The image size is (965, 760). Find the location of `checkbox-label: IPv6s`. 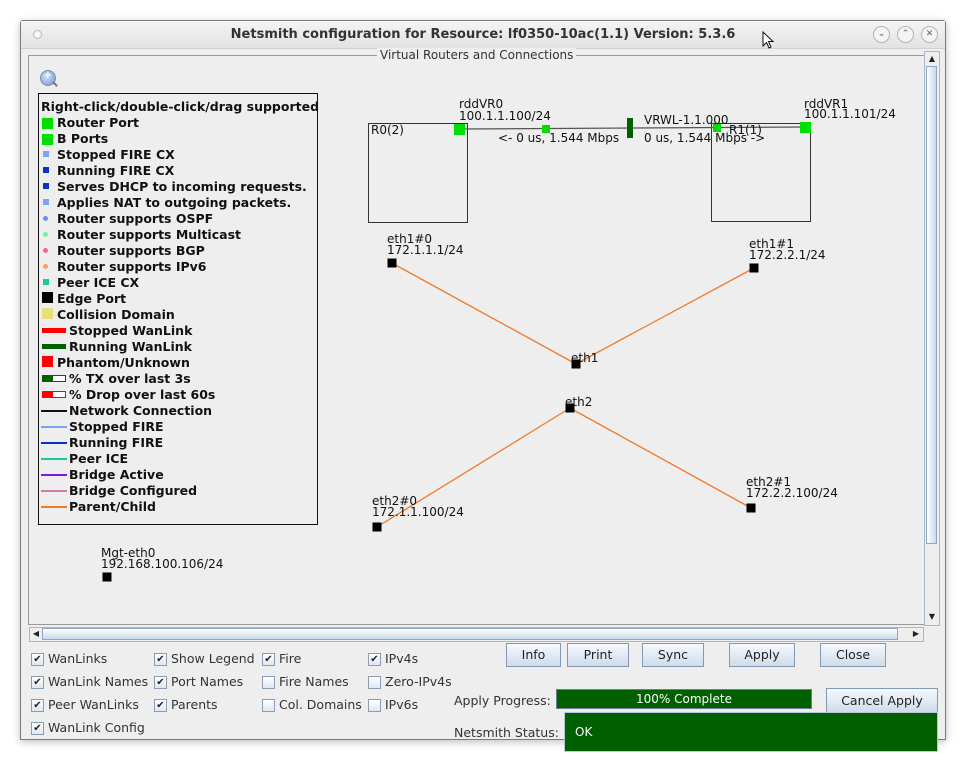

checkbox-label: IPv6s is located at coordinates (402, 704).